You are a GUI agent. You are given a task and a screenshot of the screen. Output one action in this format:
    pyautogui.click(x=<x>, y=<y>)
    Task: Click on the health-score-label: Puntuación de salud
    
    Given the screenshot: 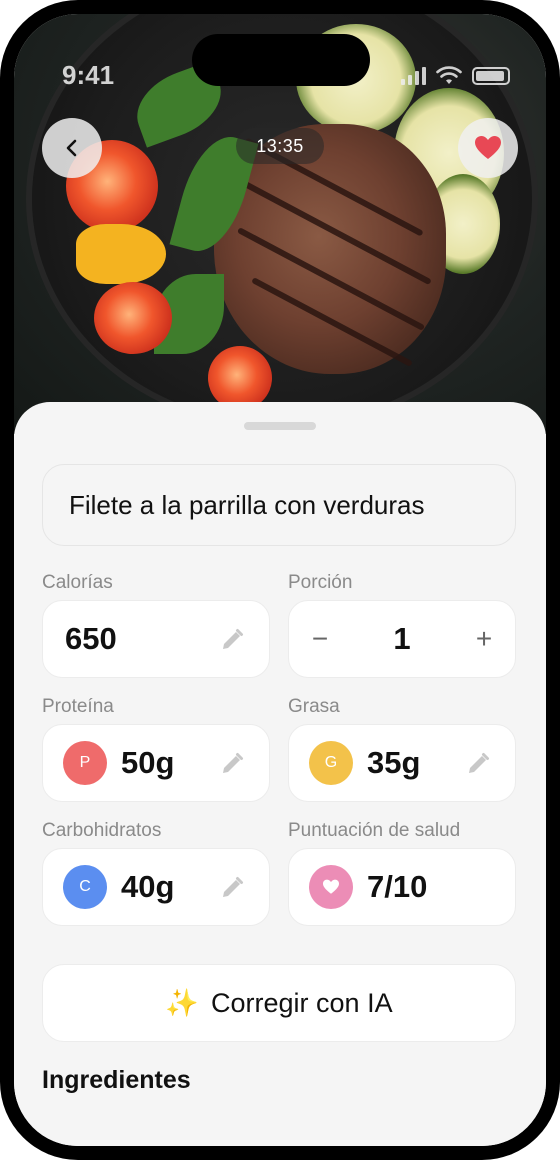 What is the action you would take?
    pyautogui.click(x=374, y=830)
    